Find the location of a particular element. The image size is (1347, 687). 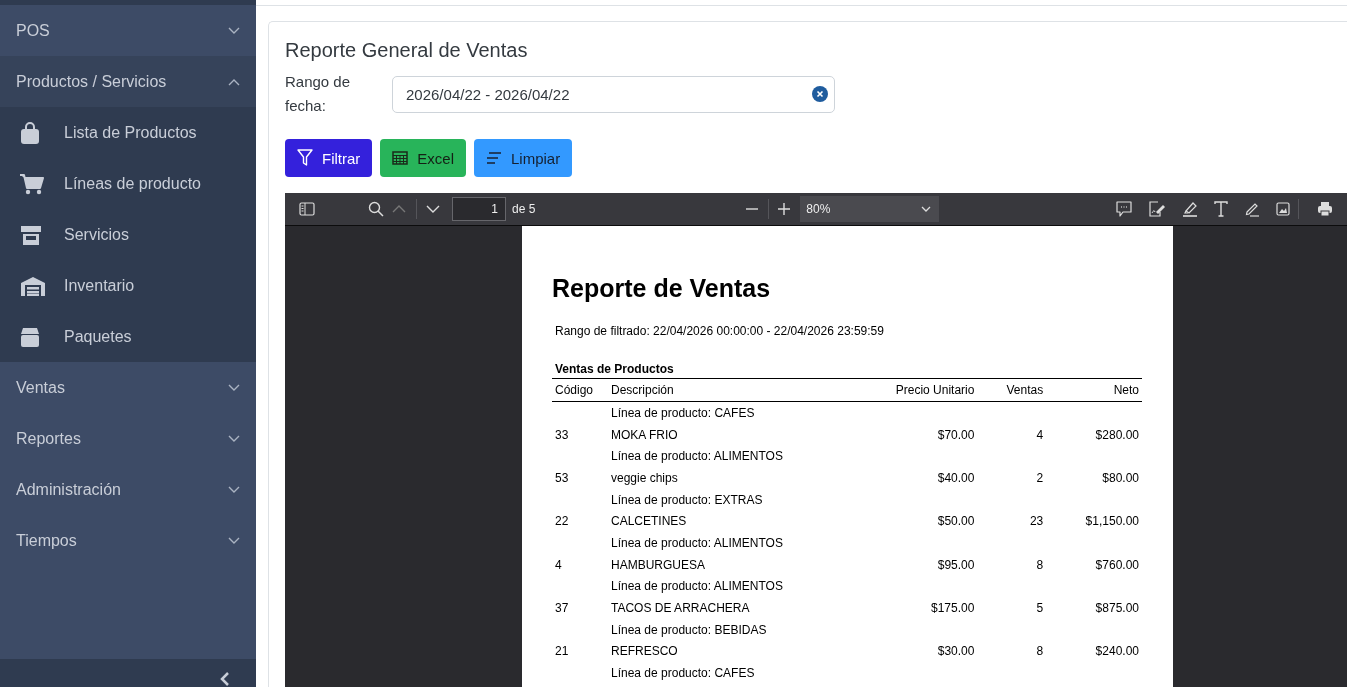

table-cell-text: MOKA FRIO is located at coordinates (644, 435).